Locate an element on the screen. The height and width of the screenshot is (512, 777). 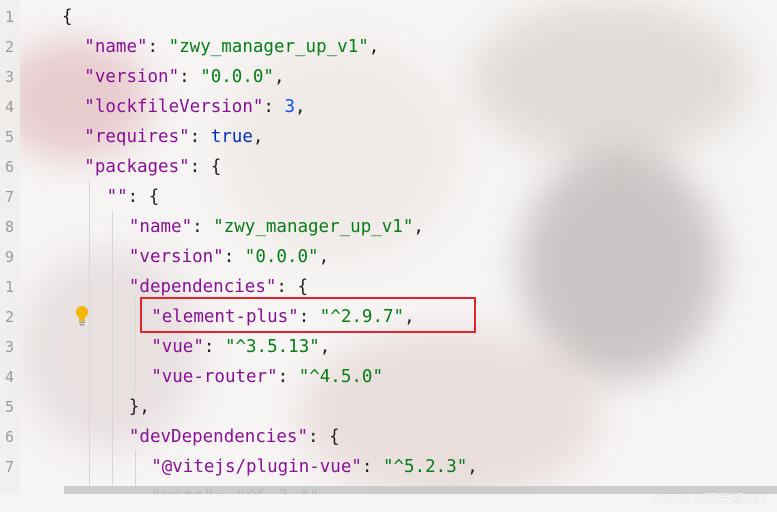
code-line: "vue-router": "^4.5.0" is located at coordinates (267, 377).